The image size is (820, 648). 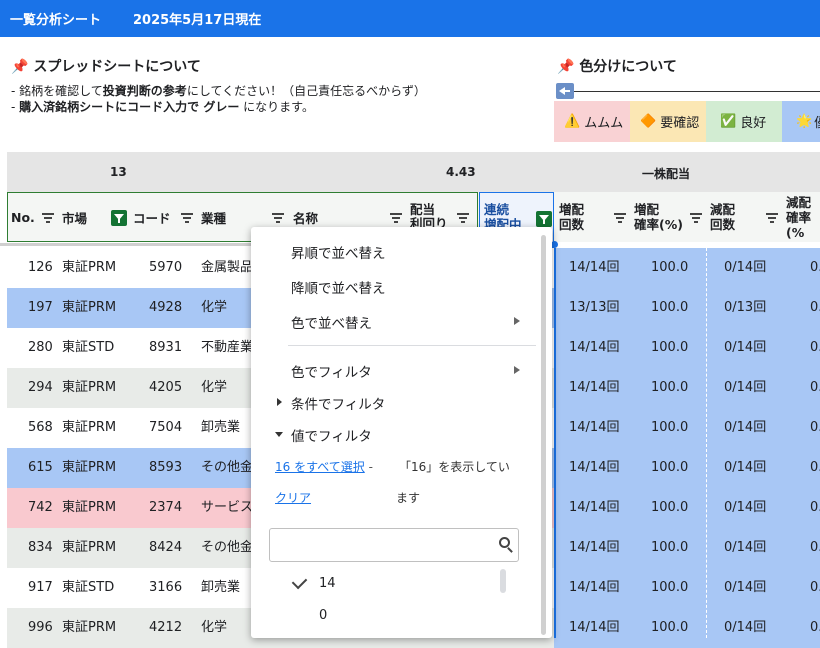 I want to click on info-left-title: 📌 スプレッドシートについて, so click(x=106, y=67).